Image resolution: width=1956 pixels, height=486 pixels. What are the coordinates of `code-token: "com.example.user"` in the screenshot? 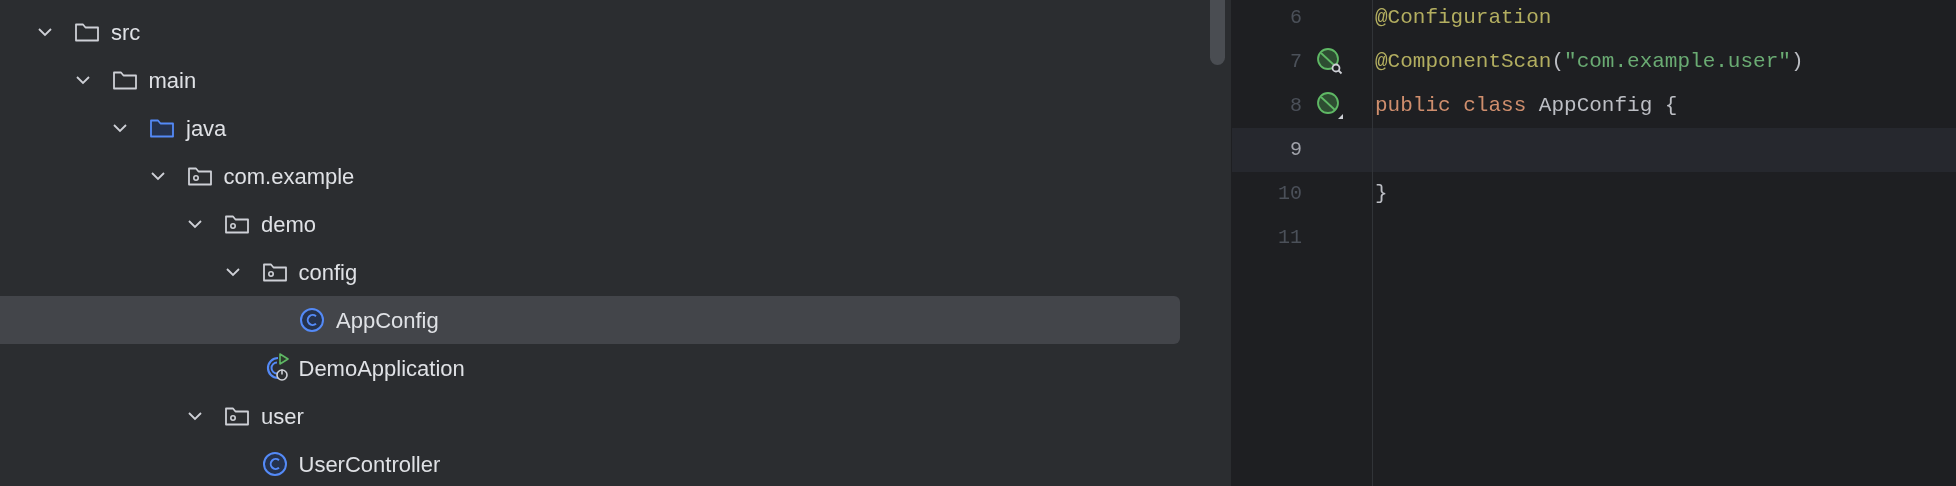 It's located at (1677, 62).